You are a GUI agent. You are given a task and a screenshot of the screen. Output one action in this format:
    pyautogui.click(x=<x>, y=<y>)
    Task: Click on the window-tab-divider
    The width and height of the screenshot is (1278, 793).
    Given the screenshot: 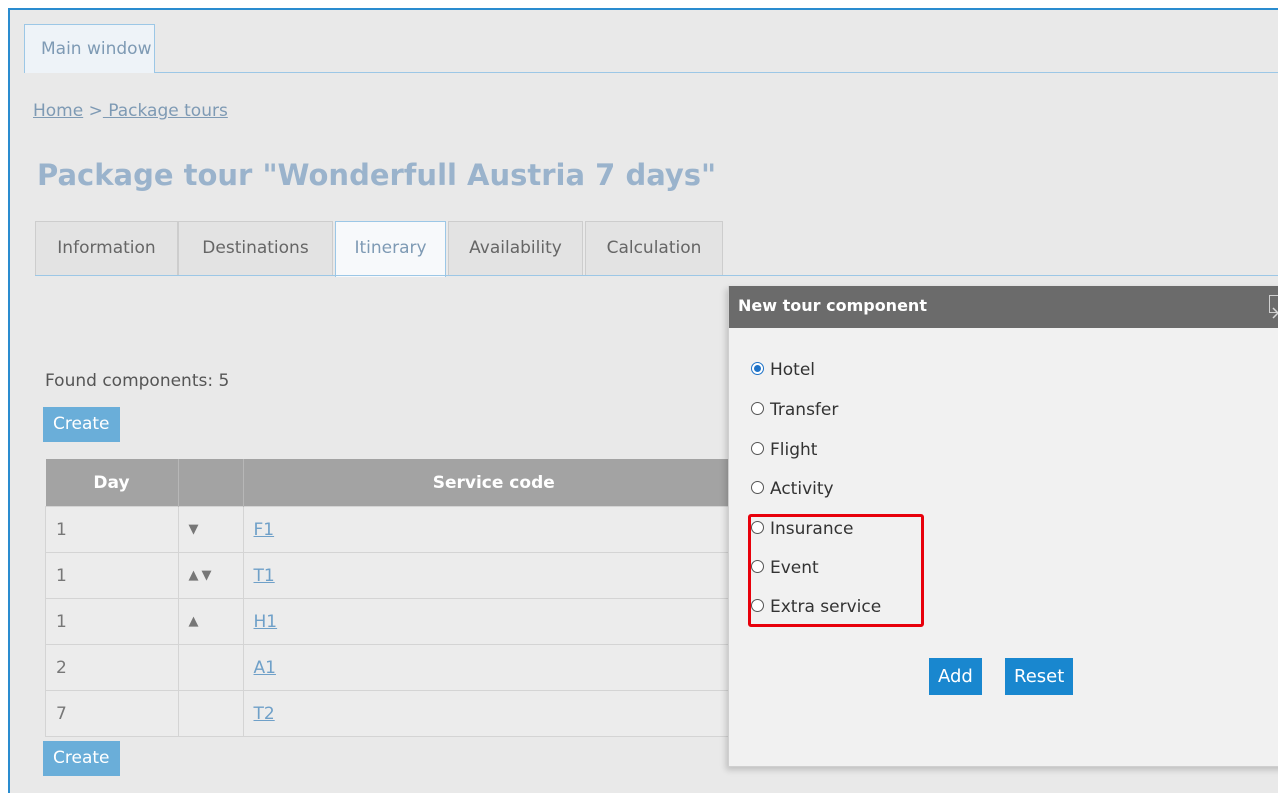 What is the action you would take?
    pyautogui.click(x=716, y=72)
    